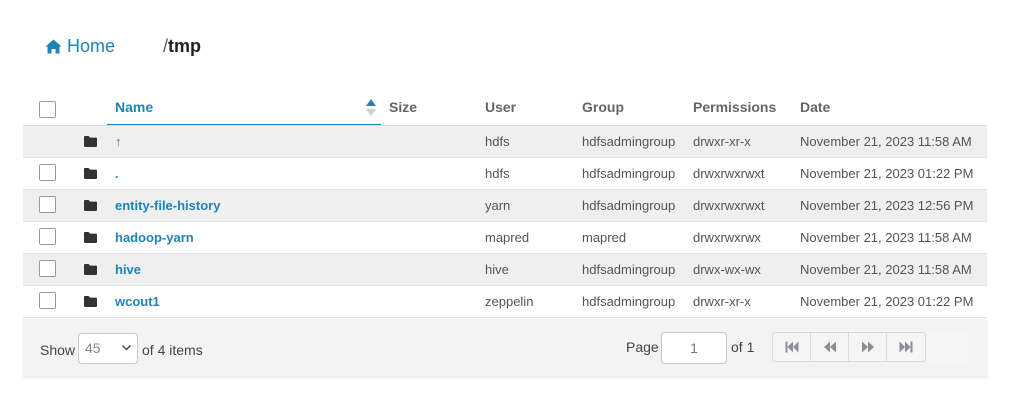 The height and width of the screenshot is (416, 1010). Describe the element at coordinates (134, 107) in the screenshot. I see `column-header-name: Name` at that location.